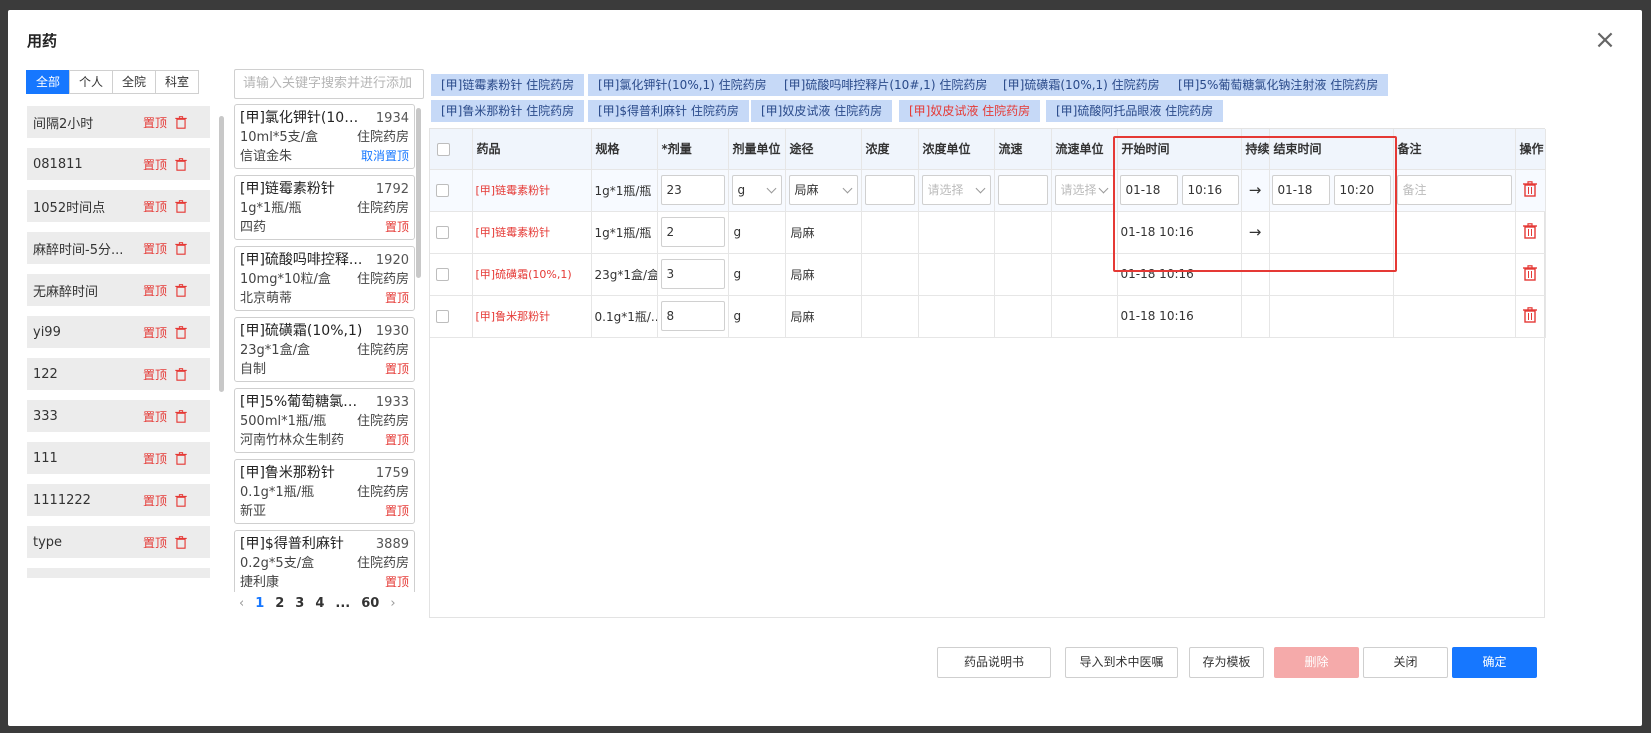 The height and width of the screenshot is (733, 1651). Describe the element at coordinates (370, 603) in the screenshot. I see `page-number: 60` at that location.